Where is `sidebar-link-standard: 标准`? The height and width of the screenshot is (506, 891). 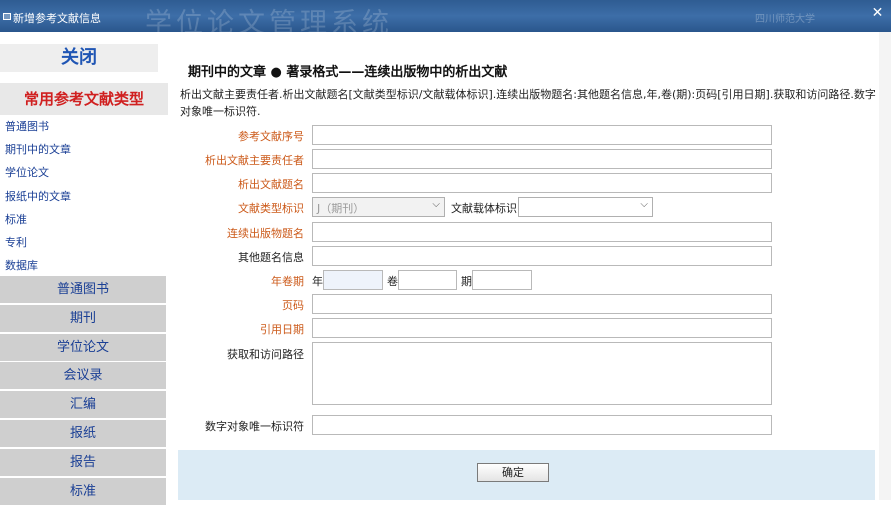 sidebar-link-standard: 标准 is located at coordinates (38, 219).